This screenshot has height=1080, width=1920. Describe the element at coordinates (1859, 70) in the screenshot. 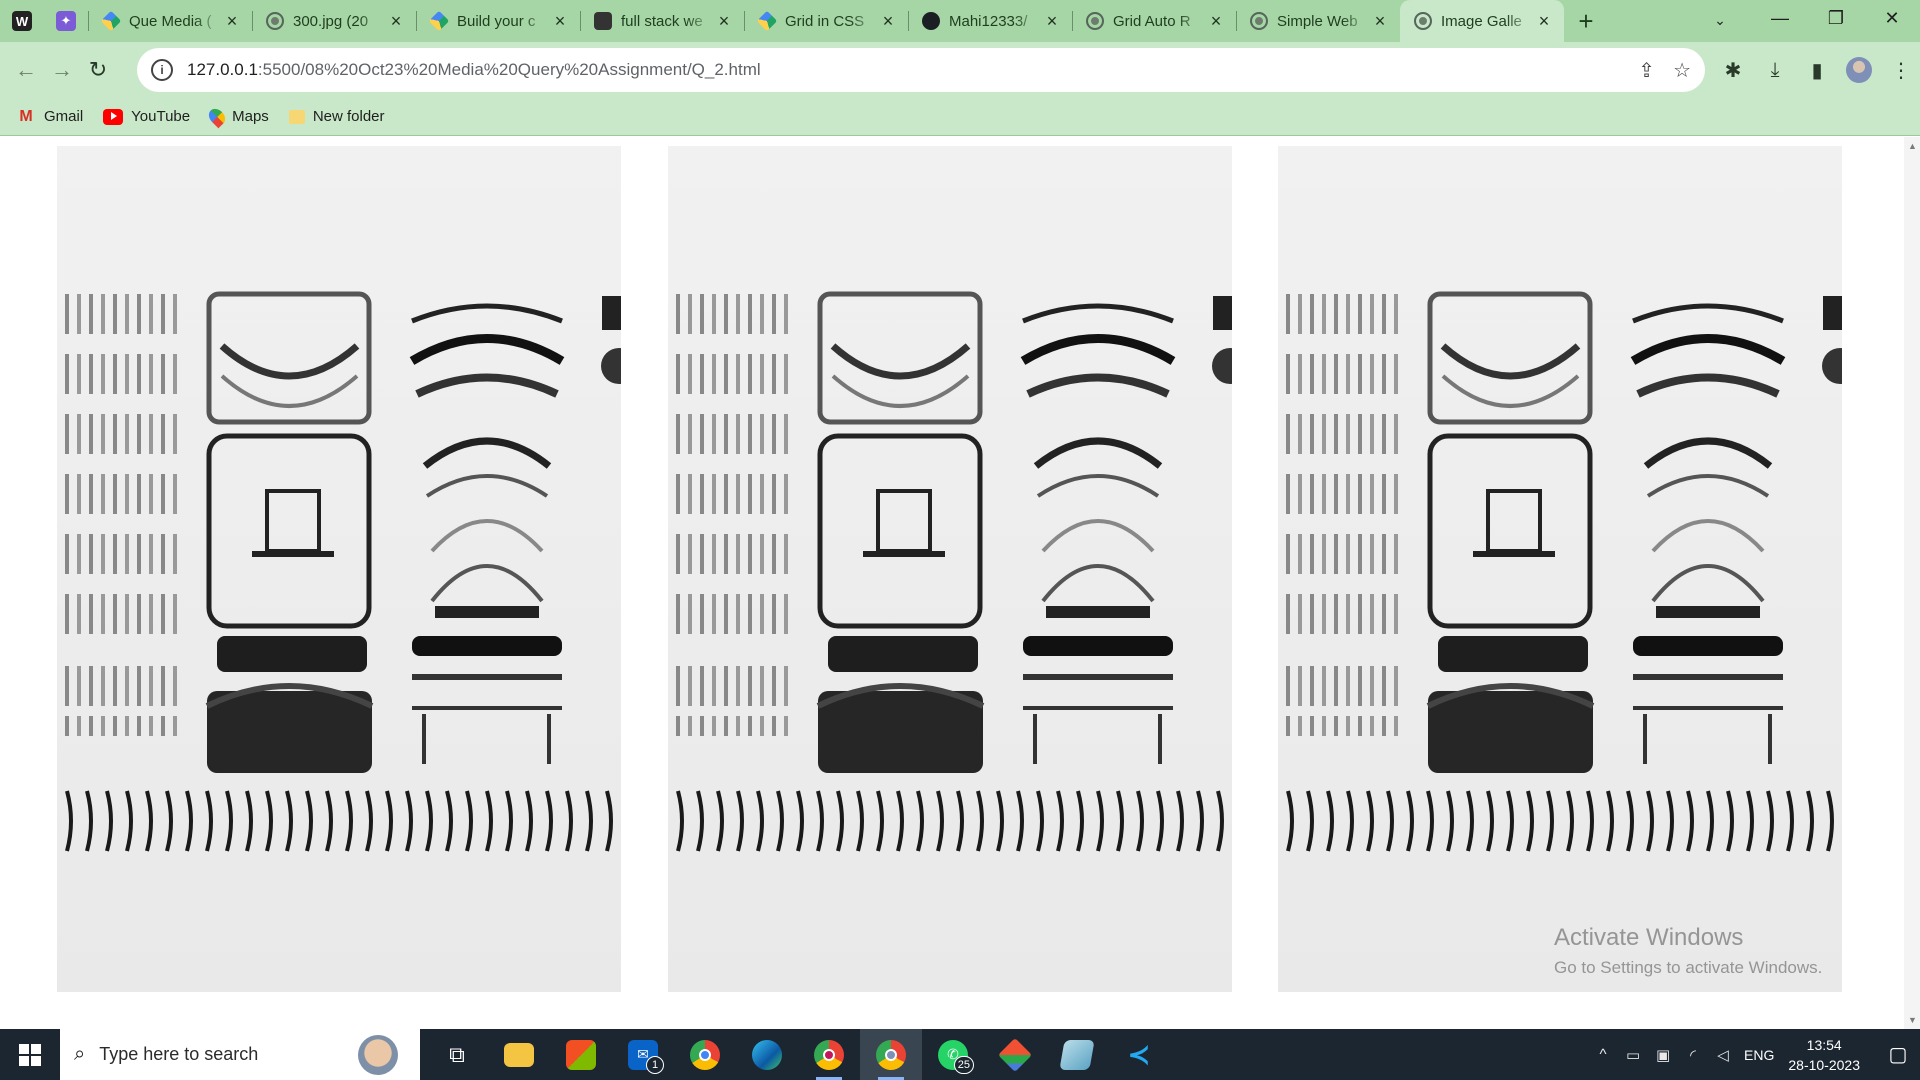

I see `profile-avatar` at that location.